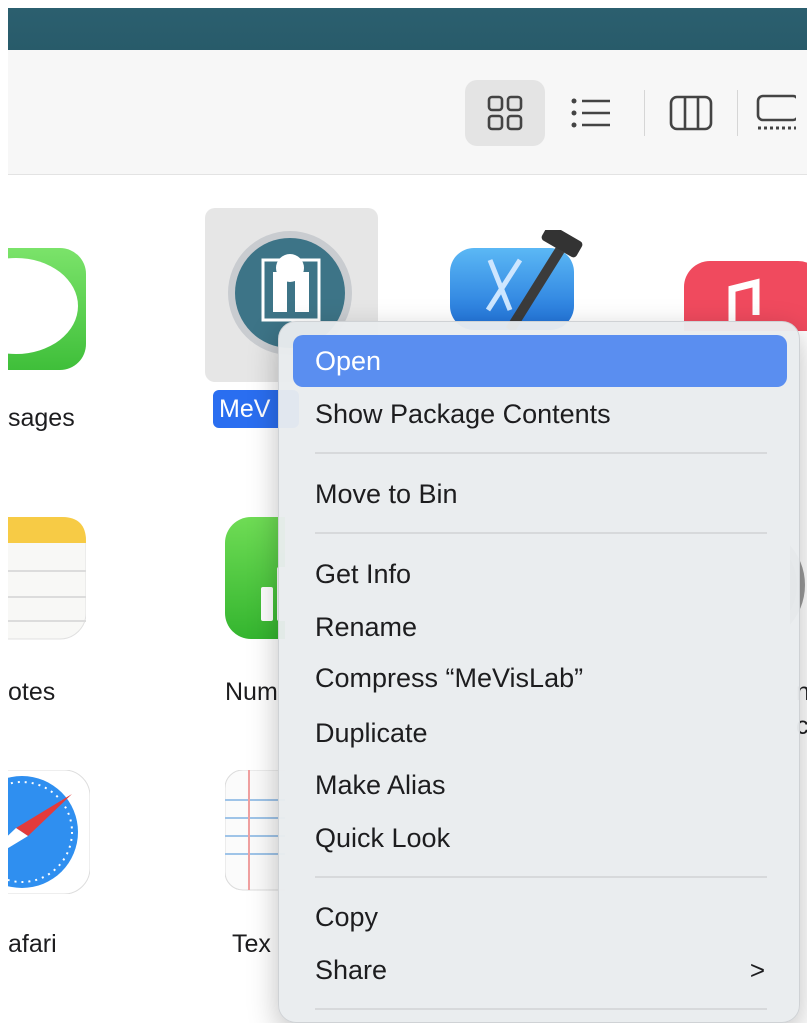  Describe the element at coordinates (540, 970) in the screenshot. I see `menu-item-share: Share >` at that location.